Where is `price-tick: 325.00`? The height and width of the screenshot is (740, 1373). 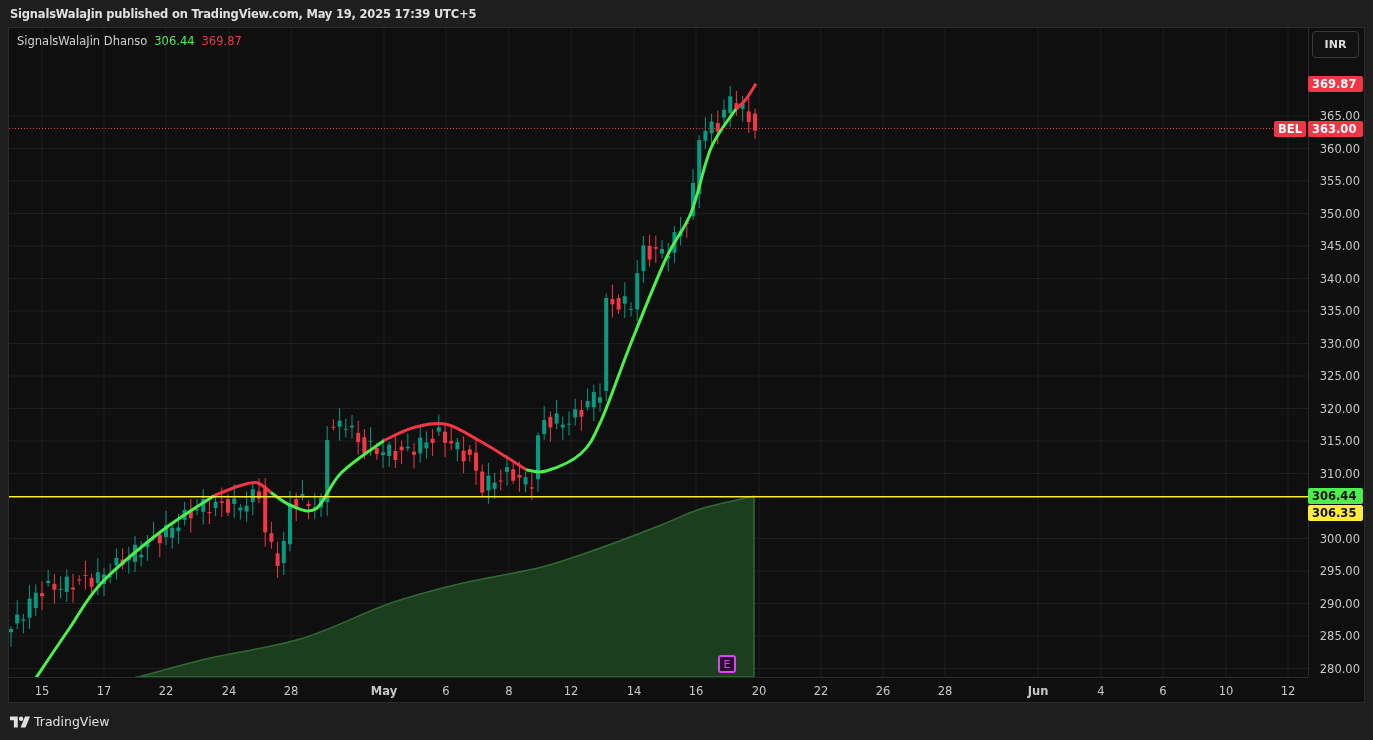
price-tick: 325.00 is located at coordinates (1339, 376).